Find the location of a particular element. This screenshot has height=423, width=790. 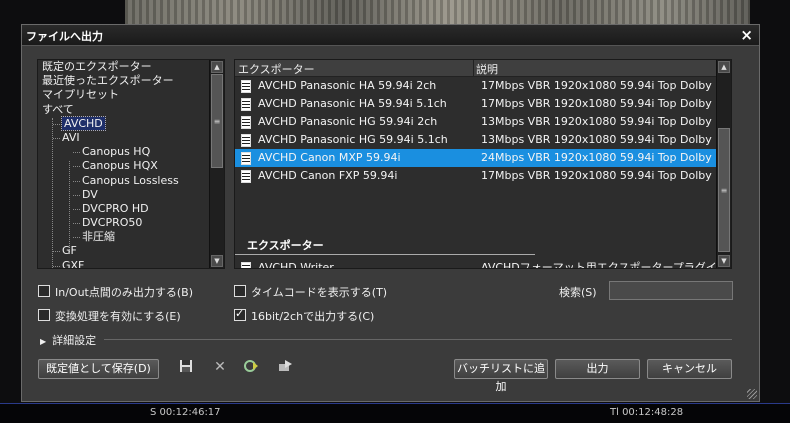

tree-item-label: 最近使ったエクスポーター is located at coordinates (108, 81).